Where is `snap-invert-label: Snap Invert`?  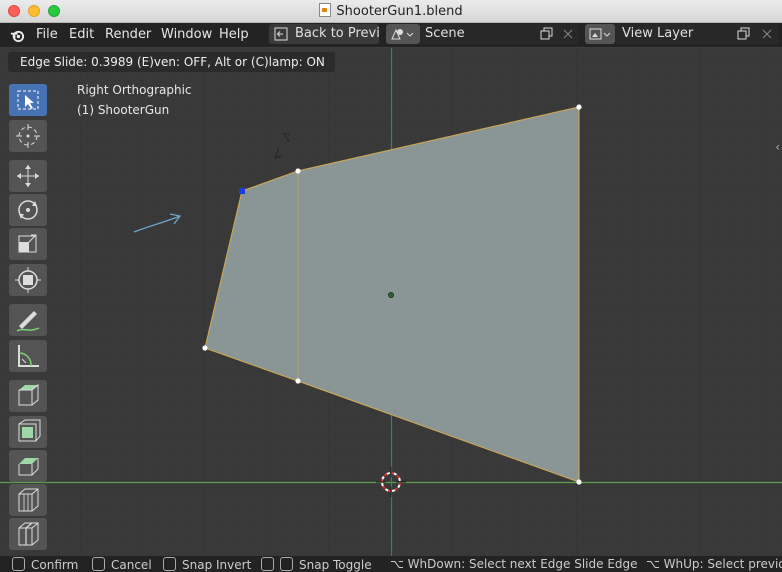
snap-invert-label: Snap Invert is located at coordinates (217, 565).